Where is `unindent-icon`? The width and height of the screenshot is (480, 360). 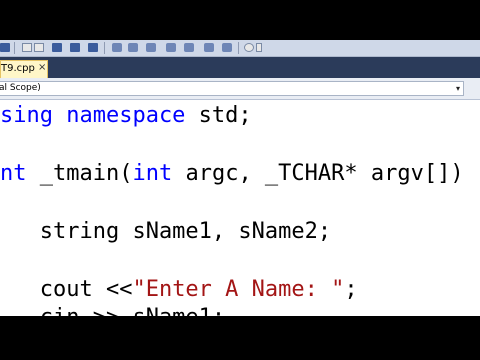 unindent-icon is located at coordinates (75, 47).